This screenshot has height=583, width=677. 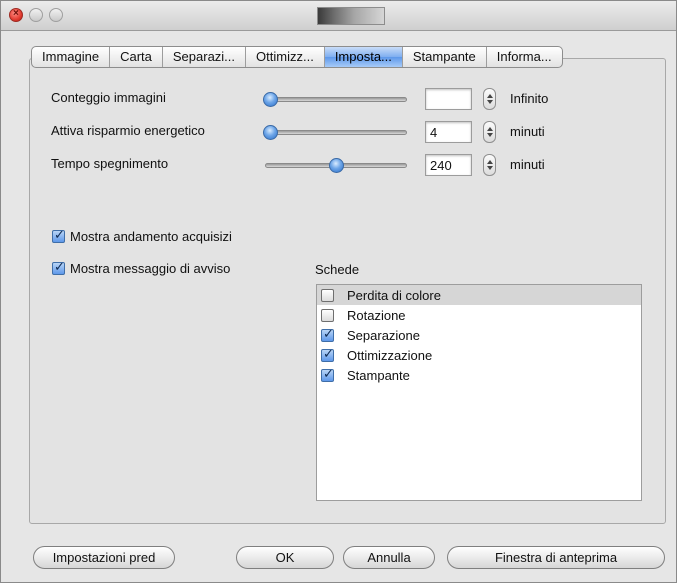 What do you see at coordinates (479, 375) in the screenshot?
I see `list-item: Stampante` at bounding box center [479, 375].